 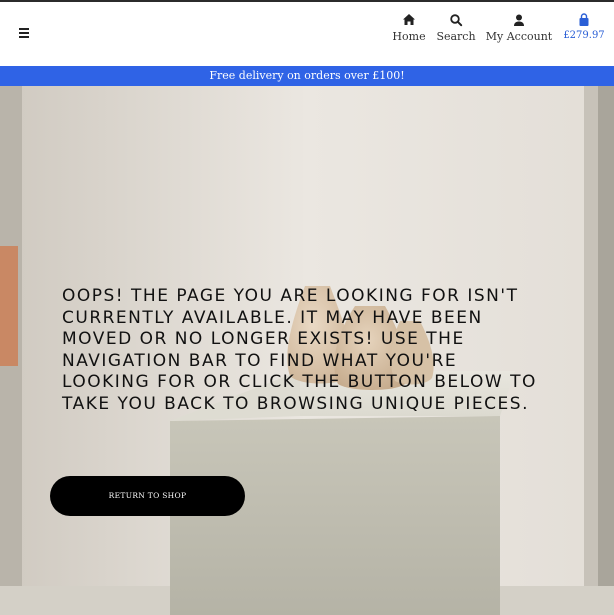 What do you see at coordinates (584, 35) in the screenshot?
I see `cart-total: £279.97` at bounding box center [584, 35].